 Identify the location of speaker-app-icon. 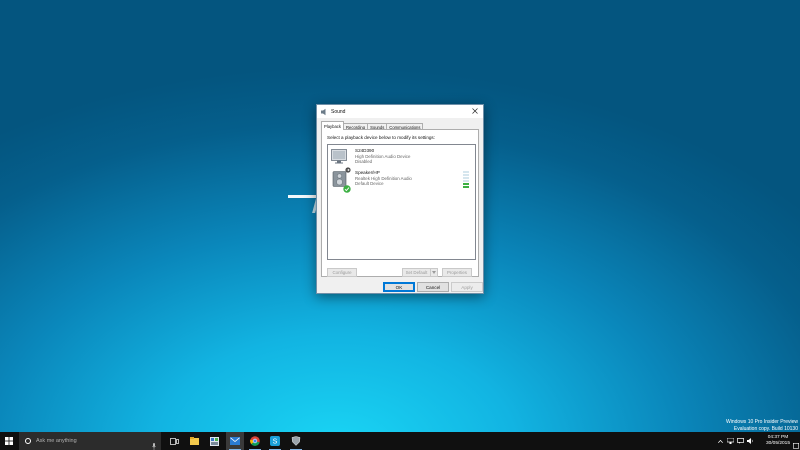
(324, 112).